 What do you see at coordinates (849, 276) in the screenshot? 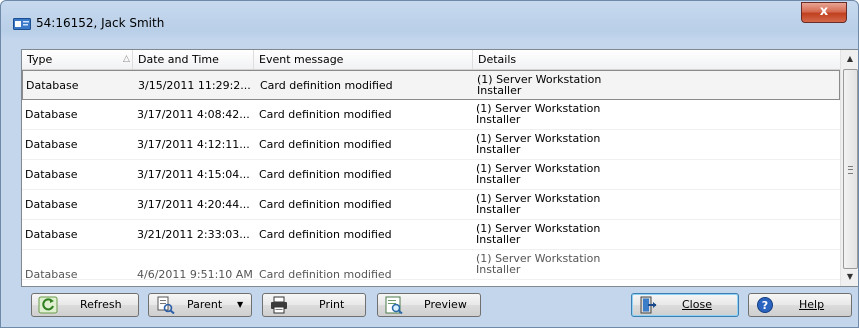
I see `scroll-down-icon: ▼` at bounding box center [849, 276].